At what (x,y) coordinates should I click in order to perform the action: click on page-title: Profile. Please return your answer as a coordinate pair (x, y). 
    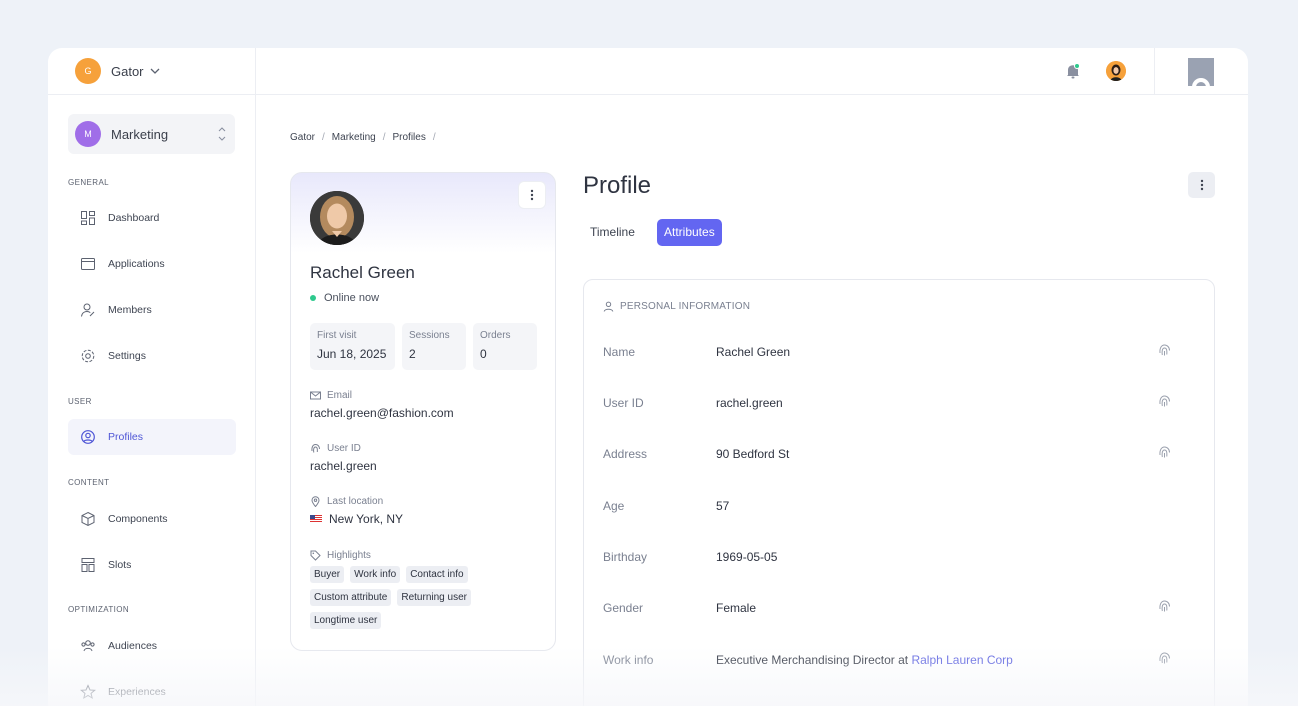
    Looking at the image, I should click on (617, 185).